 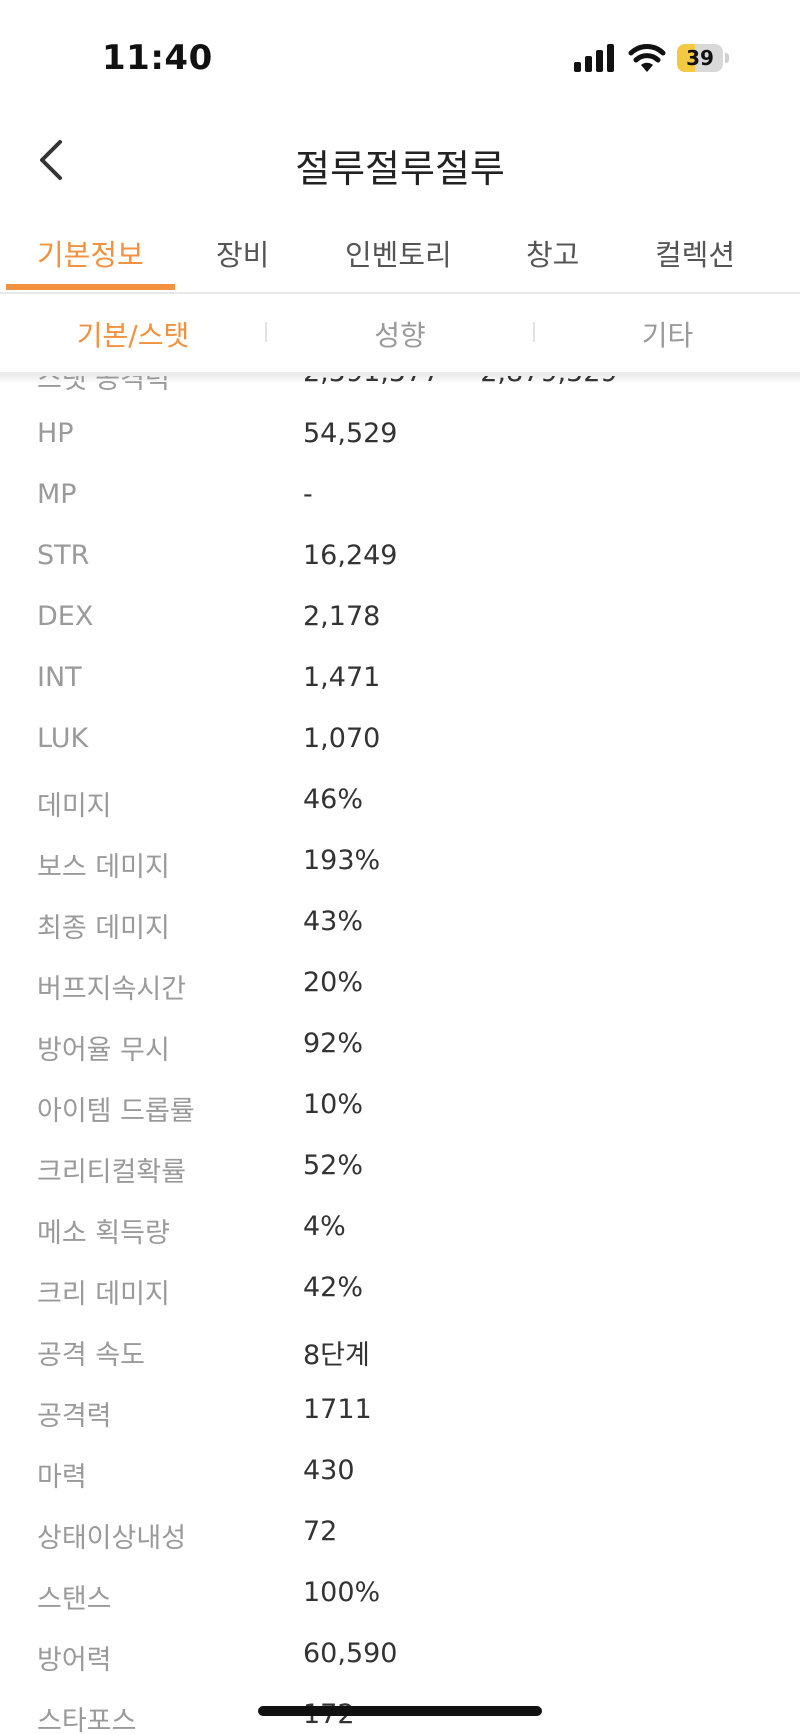 What do you see at coordinates (400, 1241) in the screenshot?
I see `stat-row: 메소 획득량 4%` at bounding box center [400, 1241].